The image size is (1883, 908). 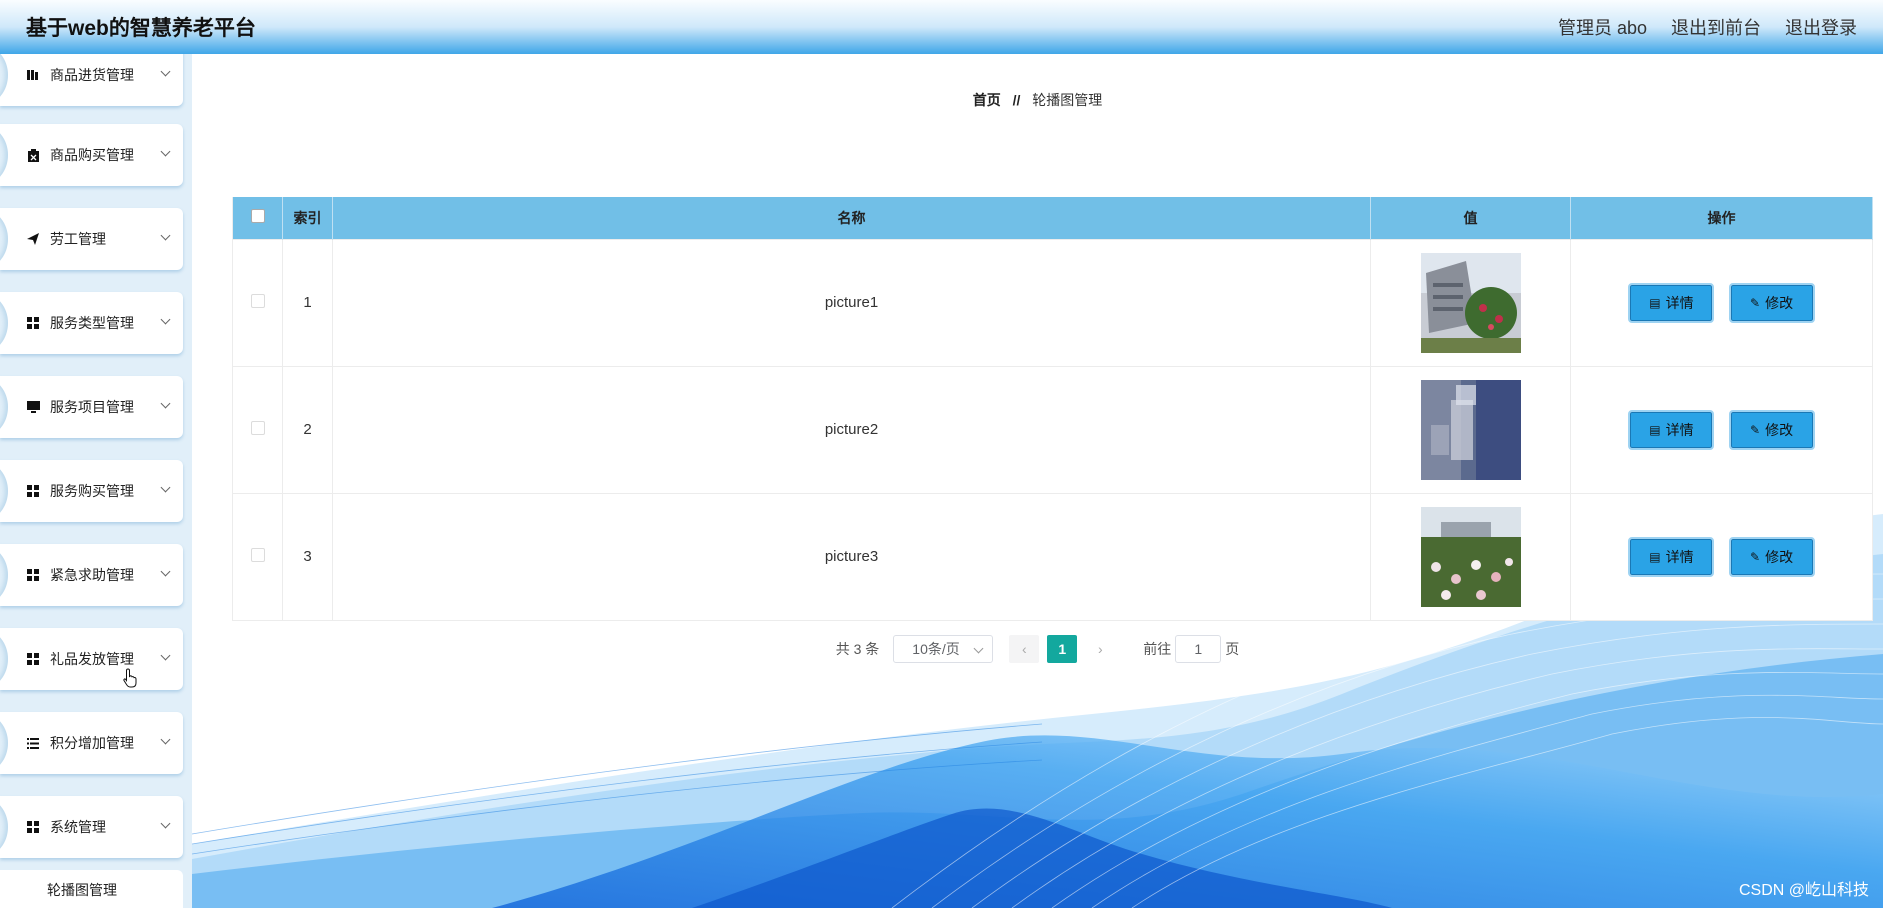 What do you see at coordinates (91, 889) in the screenshot?
I see `sidebar-subitem-carousel: 轮播图管理` at bounding box center [91, 889].